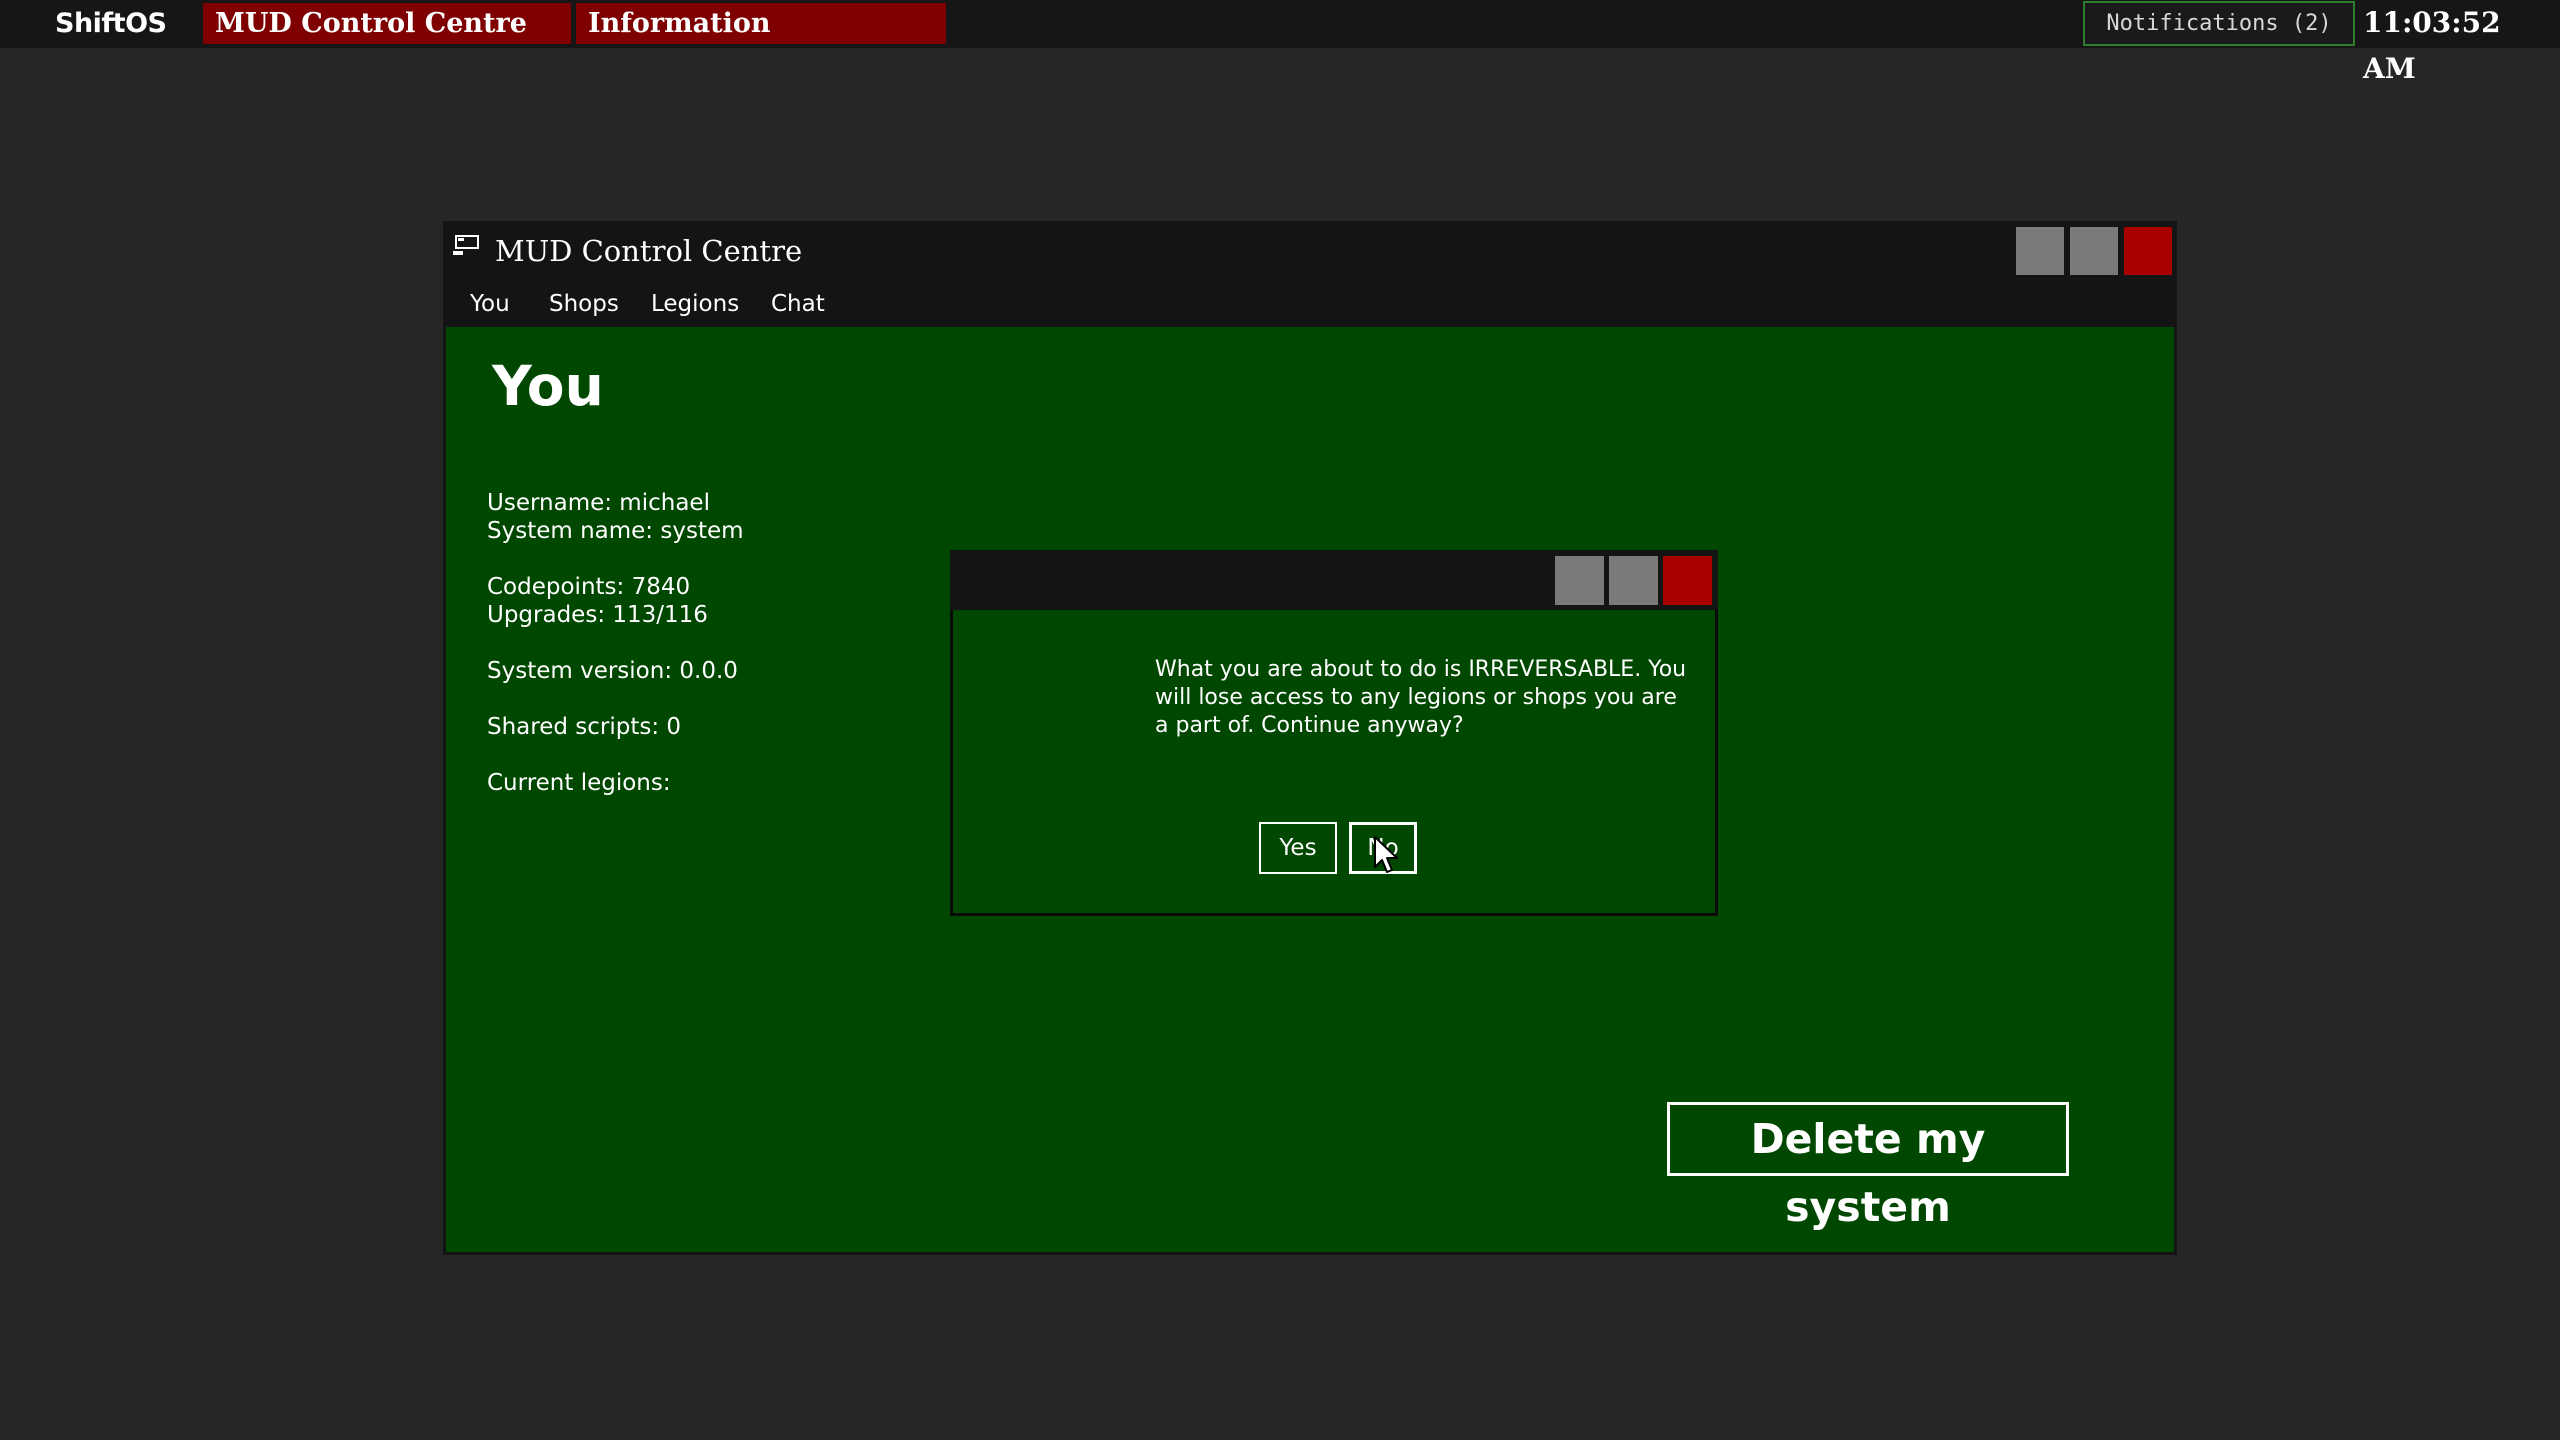 The height and width of the screenshot is (1440, 2560). Describe the element at coordinates (695, 304) in the screenshot. I see `menu-item-legions: Legions` at that location.